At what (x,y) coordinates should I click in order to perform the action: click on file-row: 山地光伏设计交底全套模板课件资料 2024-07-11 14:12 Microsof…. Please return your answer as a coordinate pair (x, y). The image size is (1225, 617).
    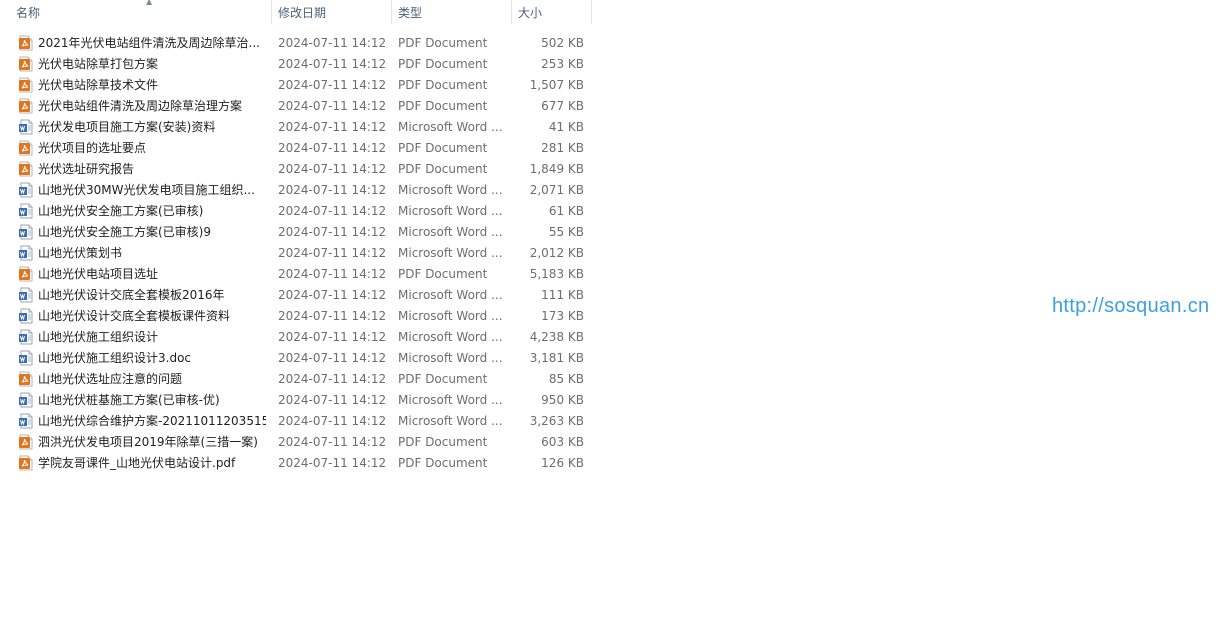
    Looking at the image, I should click on (296, 316).